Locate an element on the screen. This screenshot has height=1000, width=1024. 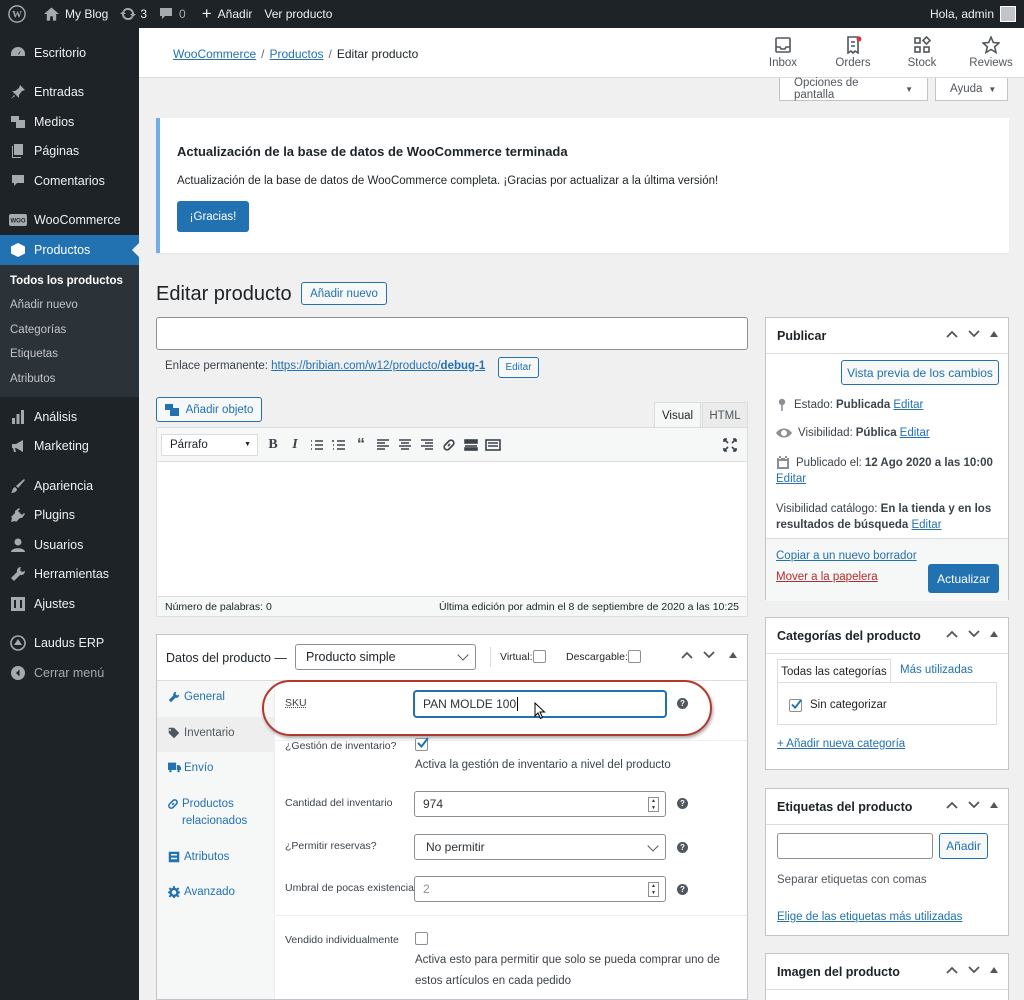
tab-inventory: Inventario is located at coordinates (215, 734).